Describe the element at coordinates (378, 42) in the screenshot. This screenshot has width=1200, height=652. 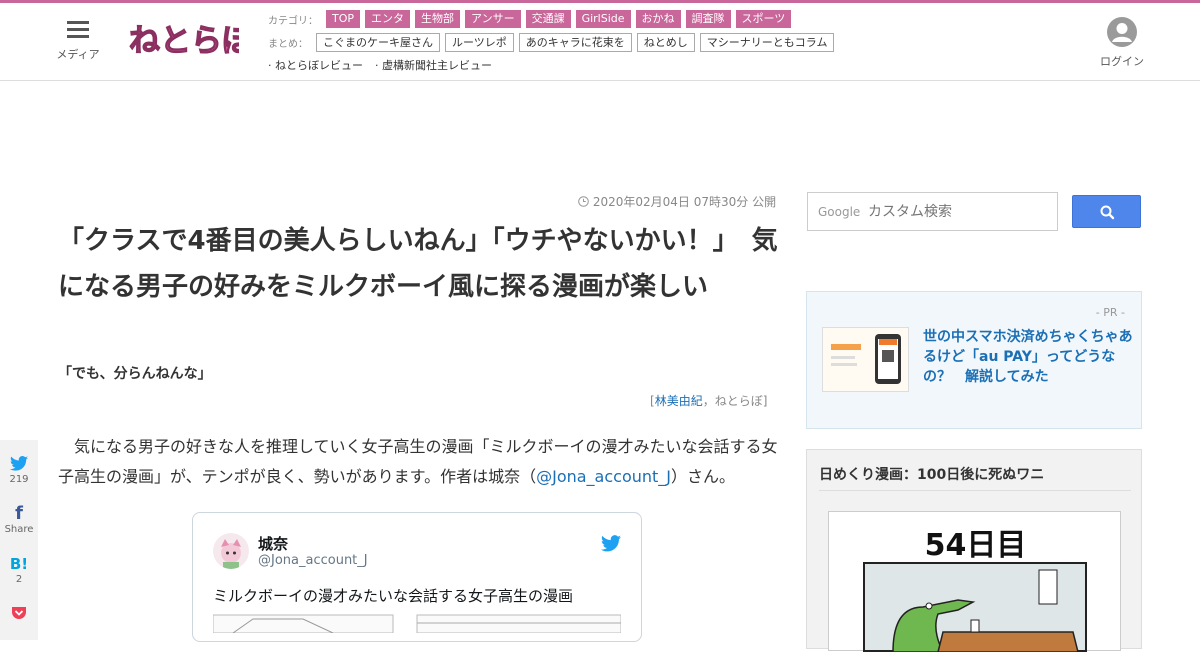
I see `matome-koguma: こぐまのケーキ屋さん` at that location.